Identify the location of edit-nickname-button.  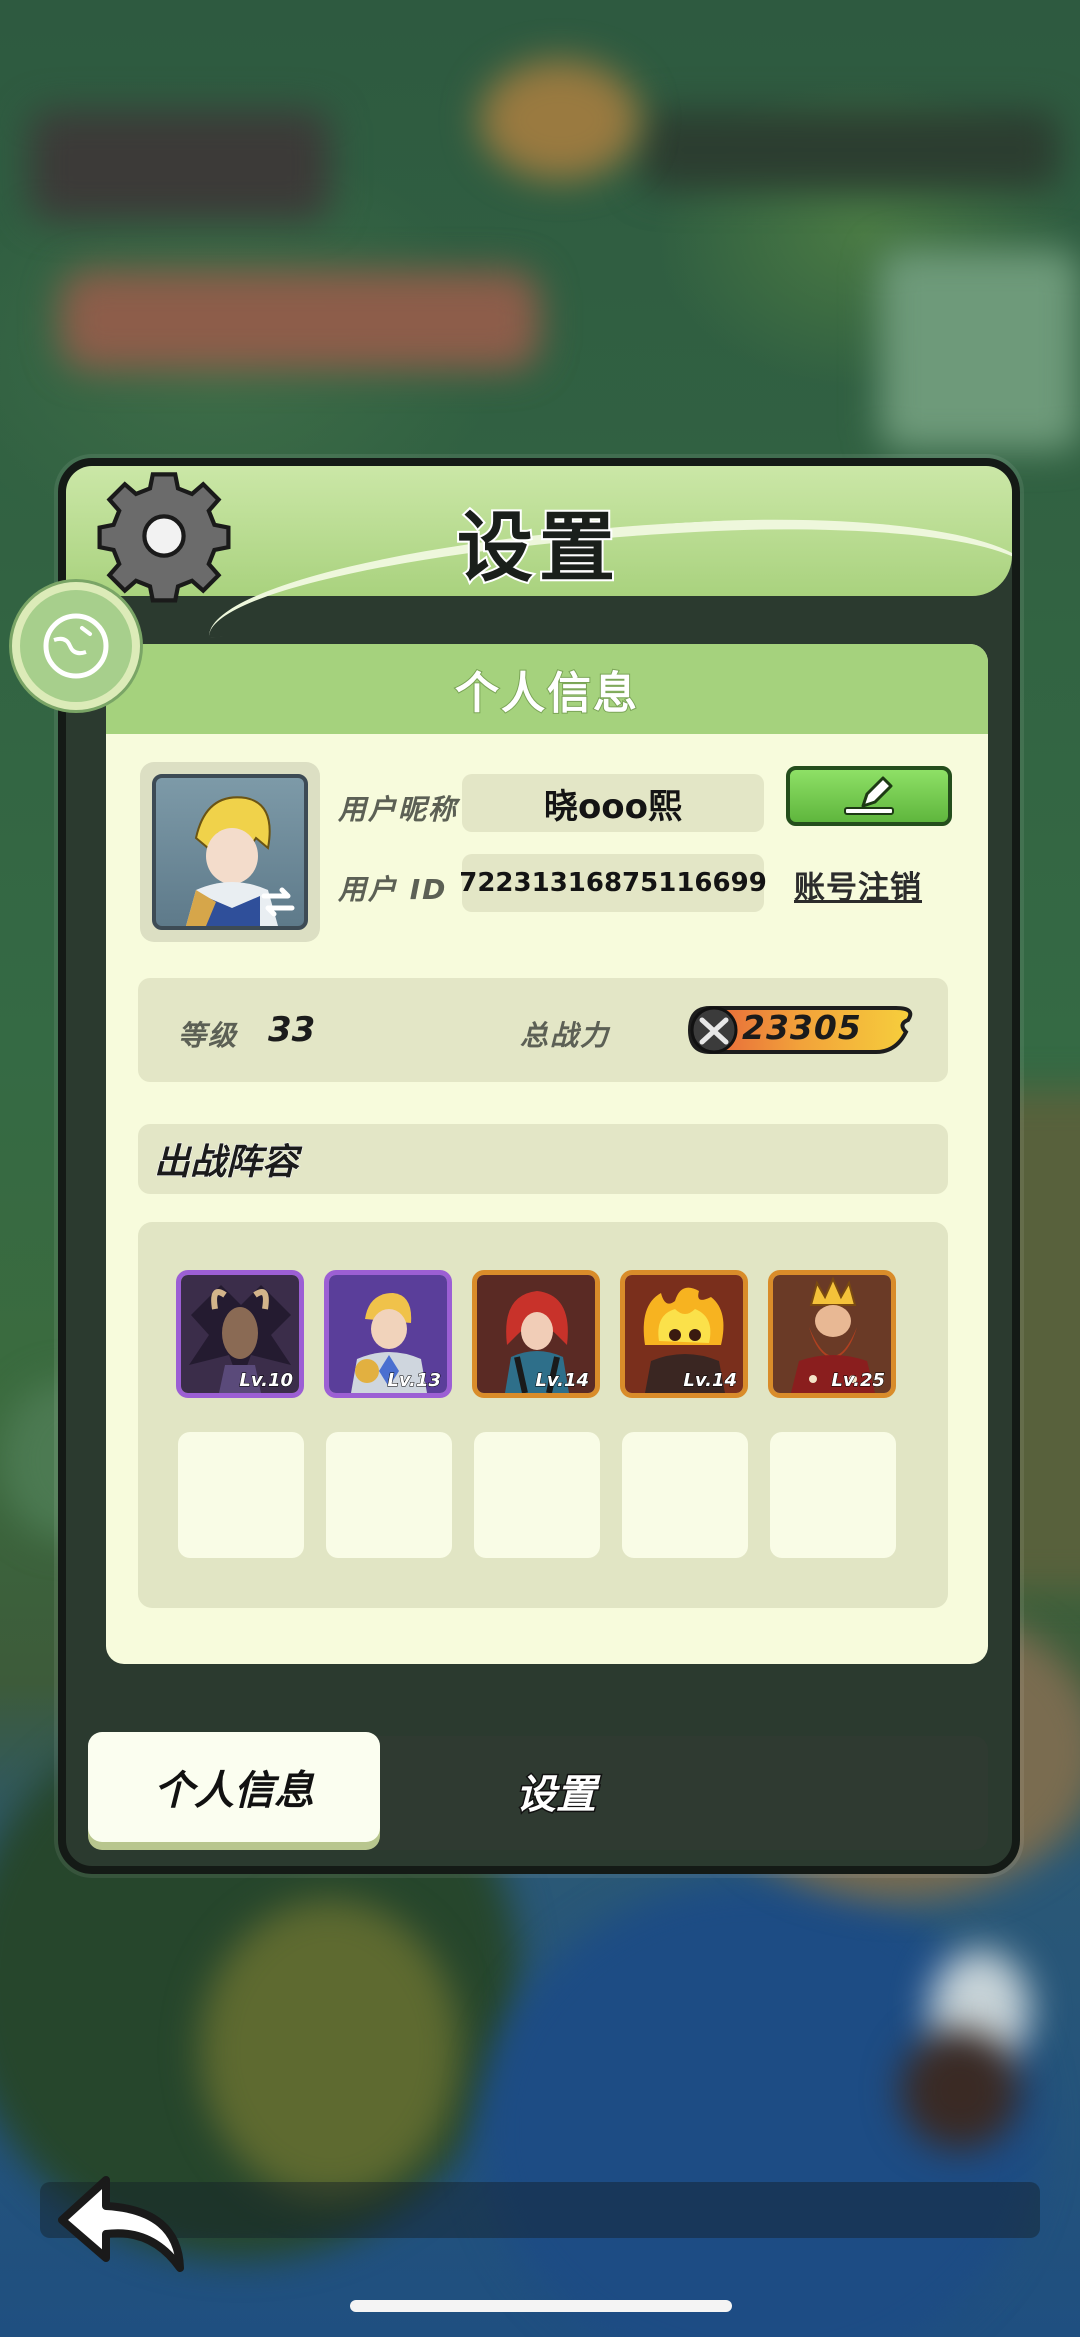
(869, 796).